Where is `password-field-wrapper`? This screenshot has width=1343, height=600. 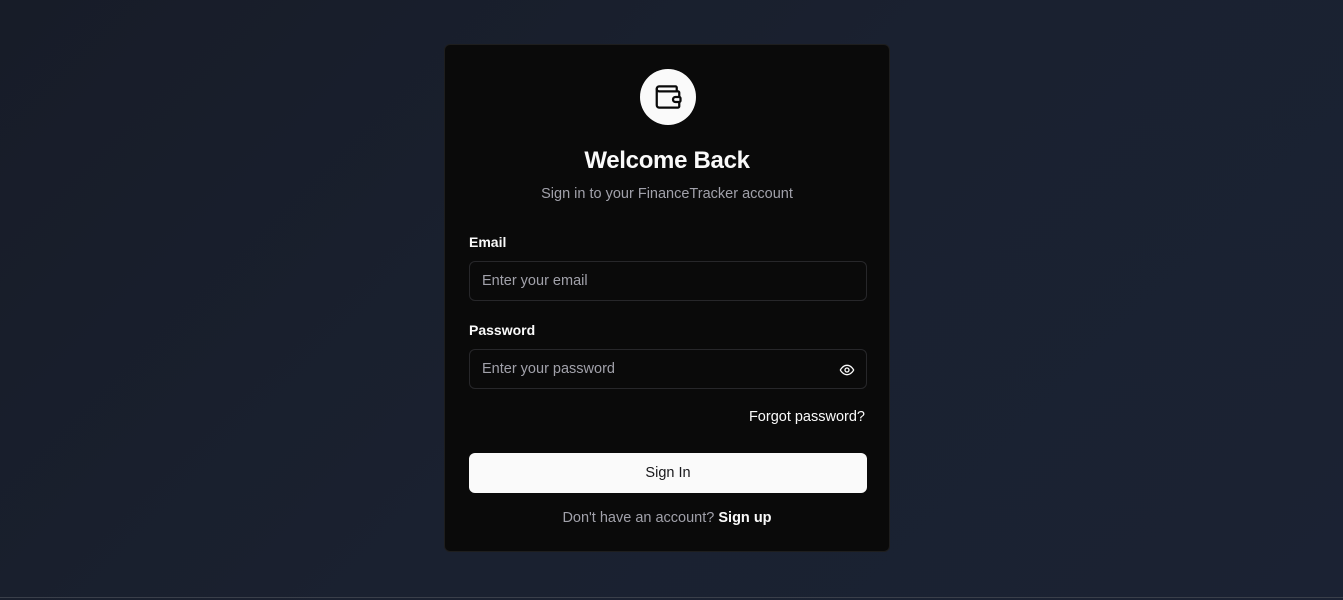 password-field-wrapper is located at coordinates (668, 369).